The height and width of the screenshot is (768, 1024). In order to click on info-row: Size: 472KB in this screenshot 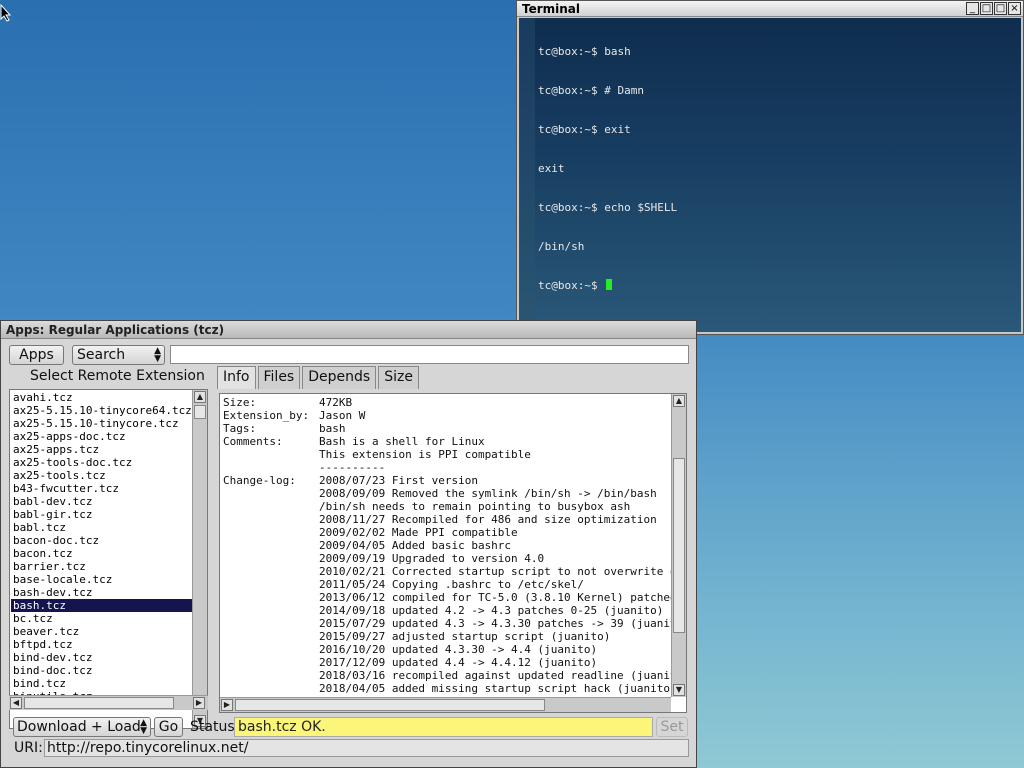, I will do `click(454, 402)`.